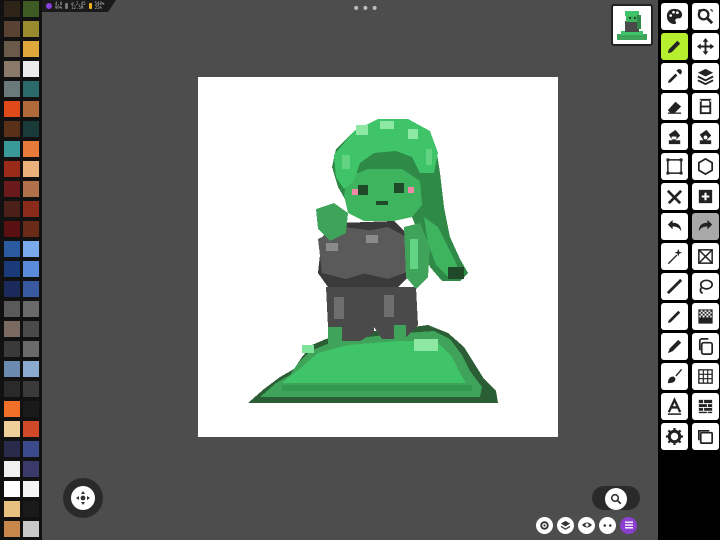 This screenshot has width=720, height=540. What do you see at coordinates (632, 25) in the screenshot?
I see `sprite-preview-thumbnail` at bounding box center [632, 25].